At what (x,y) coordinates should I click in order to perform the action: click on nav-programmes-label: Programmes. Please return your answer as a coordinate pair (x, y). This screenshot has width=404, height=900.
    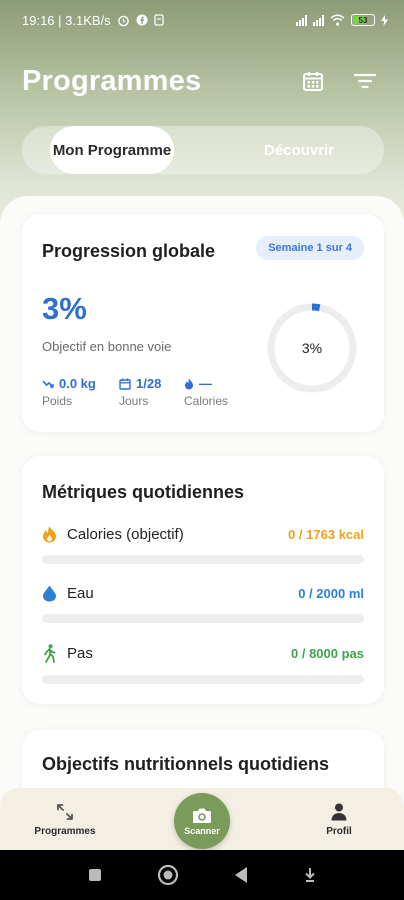
    Looking at the image, I should click on (65, 831).